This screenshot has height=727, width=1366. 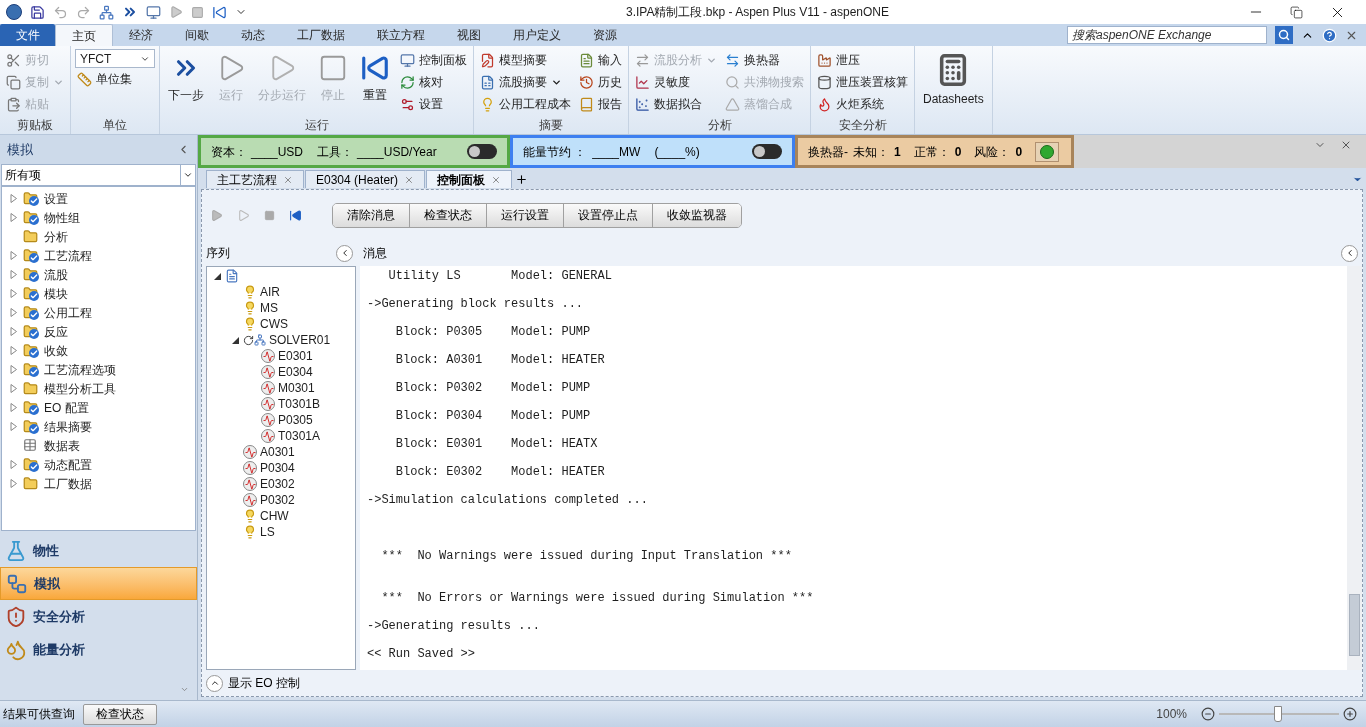 I want to click on nav-button: 能量分析, so click(x=98, y=649).